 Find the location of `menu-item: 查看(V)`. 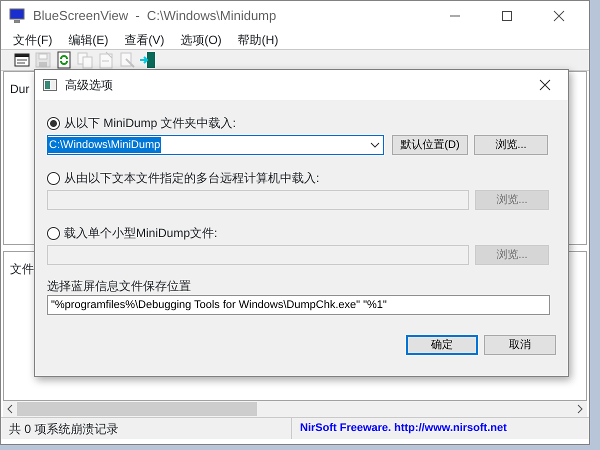

menu-item: 查看(V) is located at coordinates (144, 40).